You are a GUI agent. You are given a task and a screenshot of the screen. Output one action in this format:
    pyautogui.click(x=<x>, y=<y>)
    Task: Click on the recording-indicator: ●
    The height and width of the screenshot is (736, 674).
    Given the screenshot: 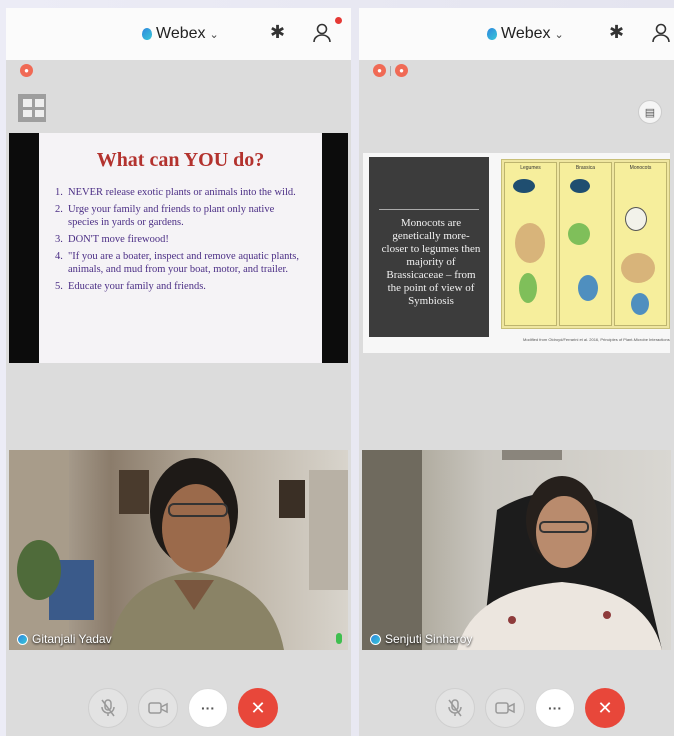 What is the action you would take?
    pyautogui.click(x=26, y=70)
    